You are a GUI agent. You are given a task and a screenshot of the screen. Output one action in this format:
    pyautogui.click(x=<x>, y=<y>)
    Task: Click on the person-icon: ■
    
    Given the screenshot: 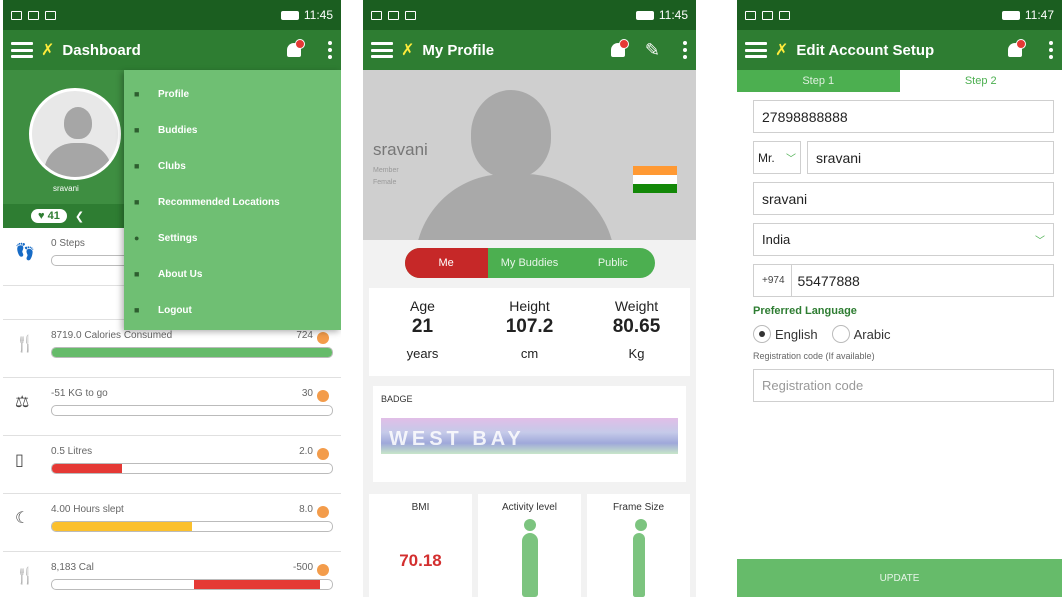 What is the action you would take?
    pyautogui.click(x=137, y=94)
    